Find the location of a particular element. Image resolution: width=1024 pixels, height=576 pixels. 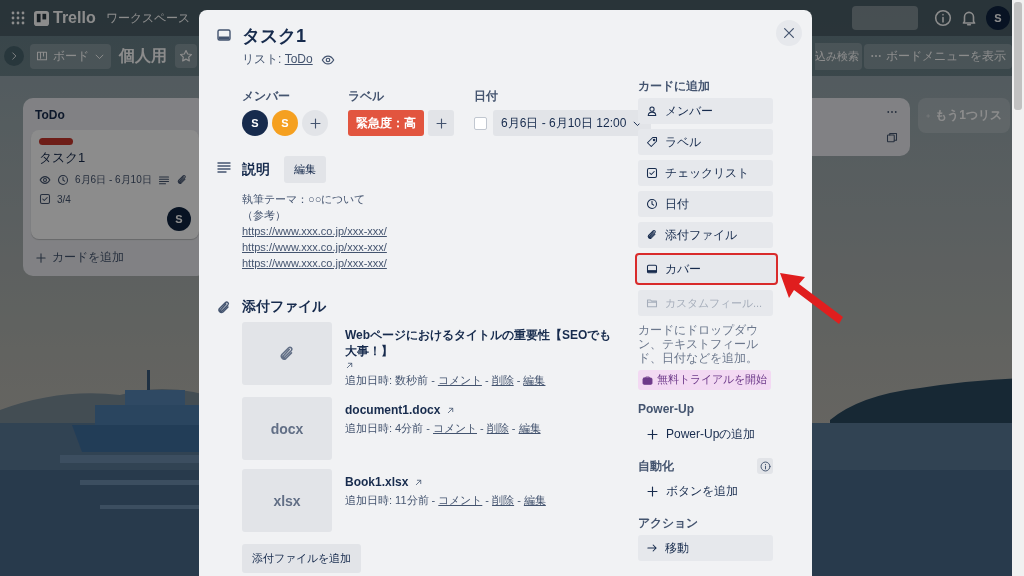

sidebar-button: ラベル is located at coordinates (705, 142).